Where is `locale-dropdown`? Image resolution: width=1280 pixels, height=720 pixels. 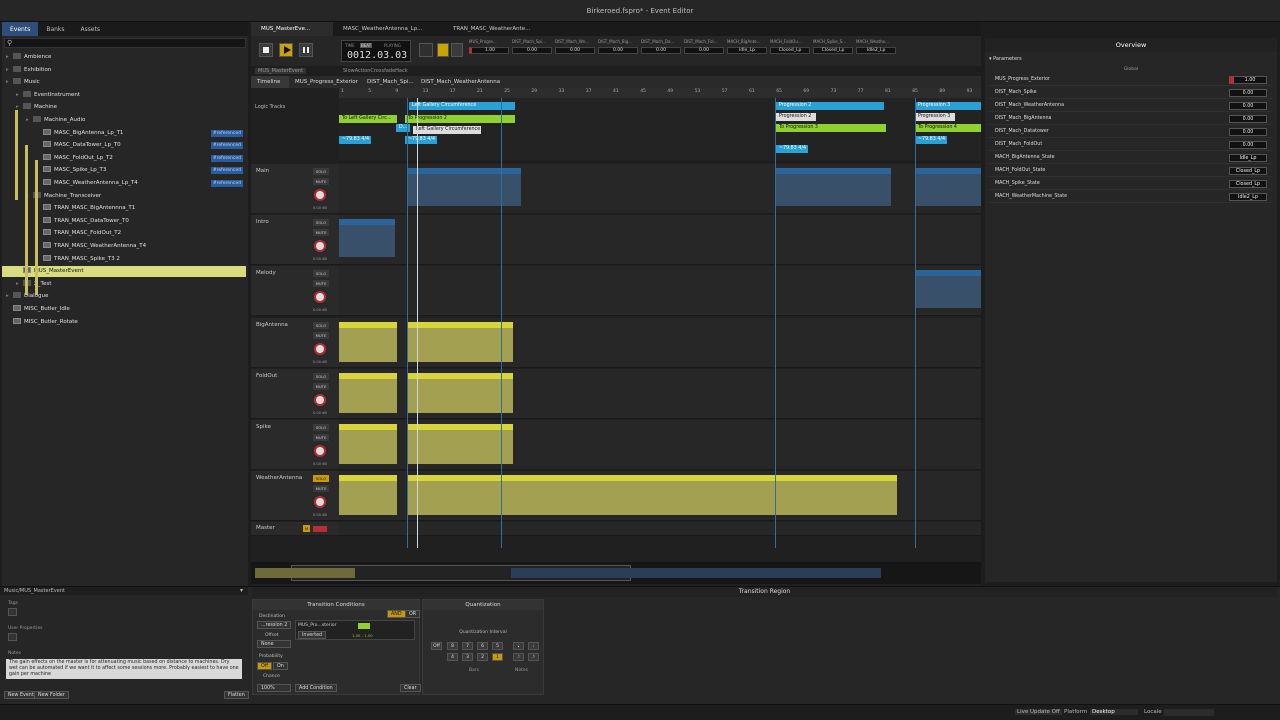 locale-dropdown is located at coordinates (1189, 712).